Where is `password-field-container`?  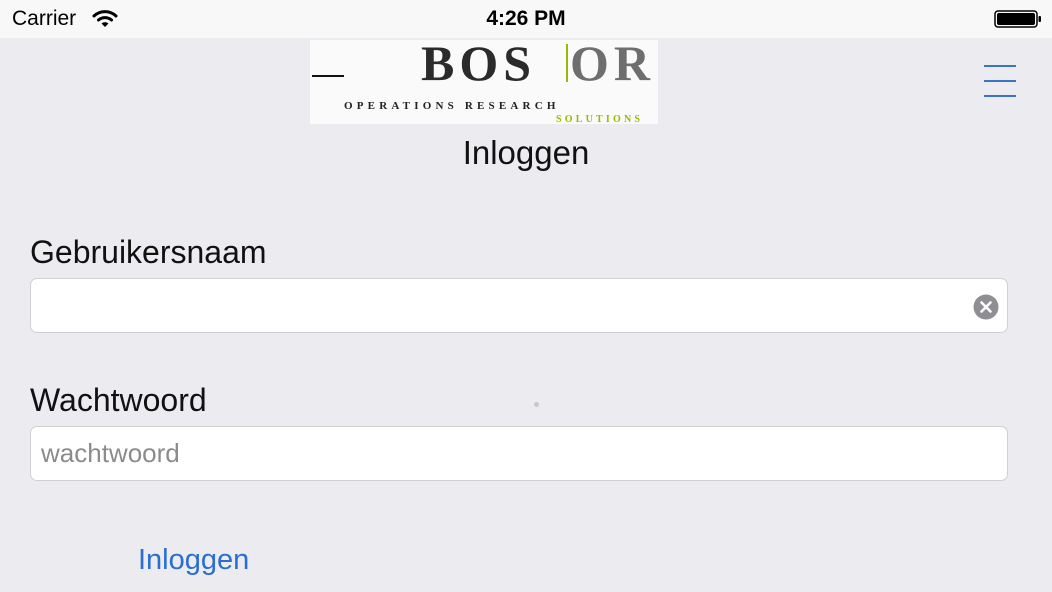 password-field-container is located at coordinates (519, 453).